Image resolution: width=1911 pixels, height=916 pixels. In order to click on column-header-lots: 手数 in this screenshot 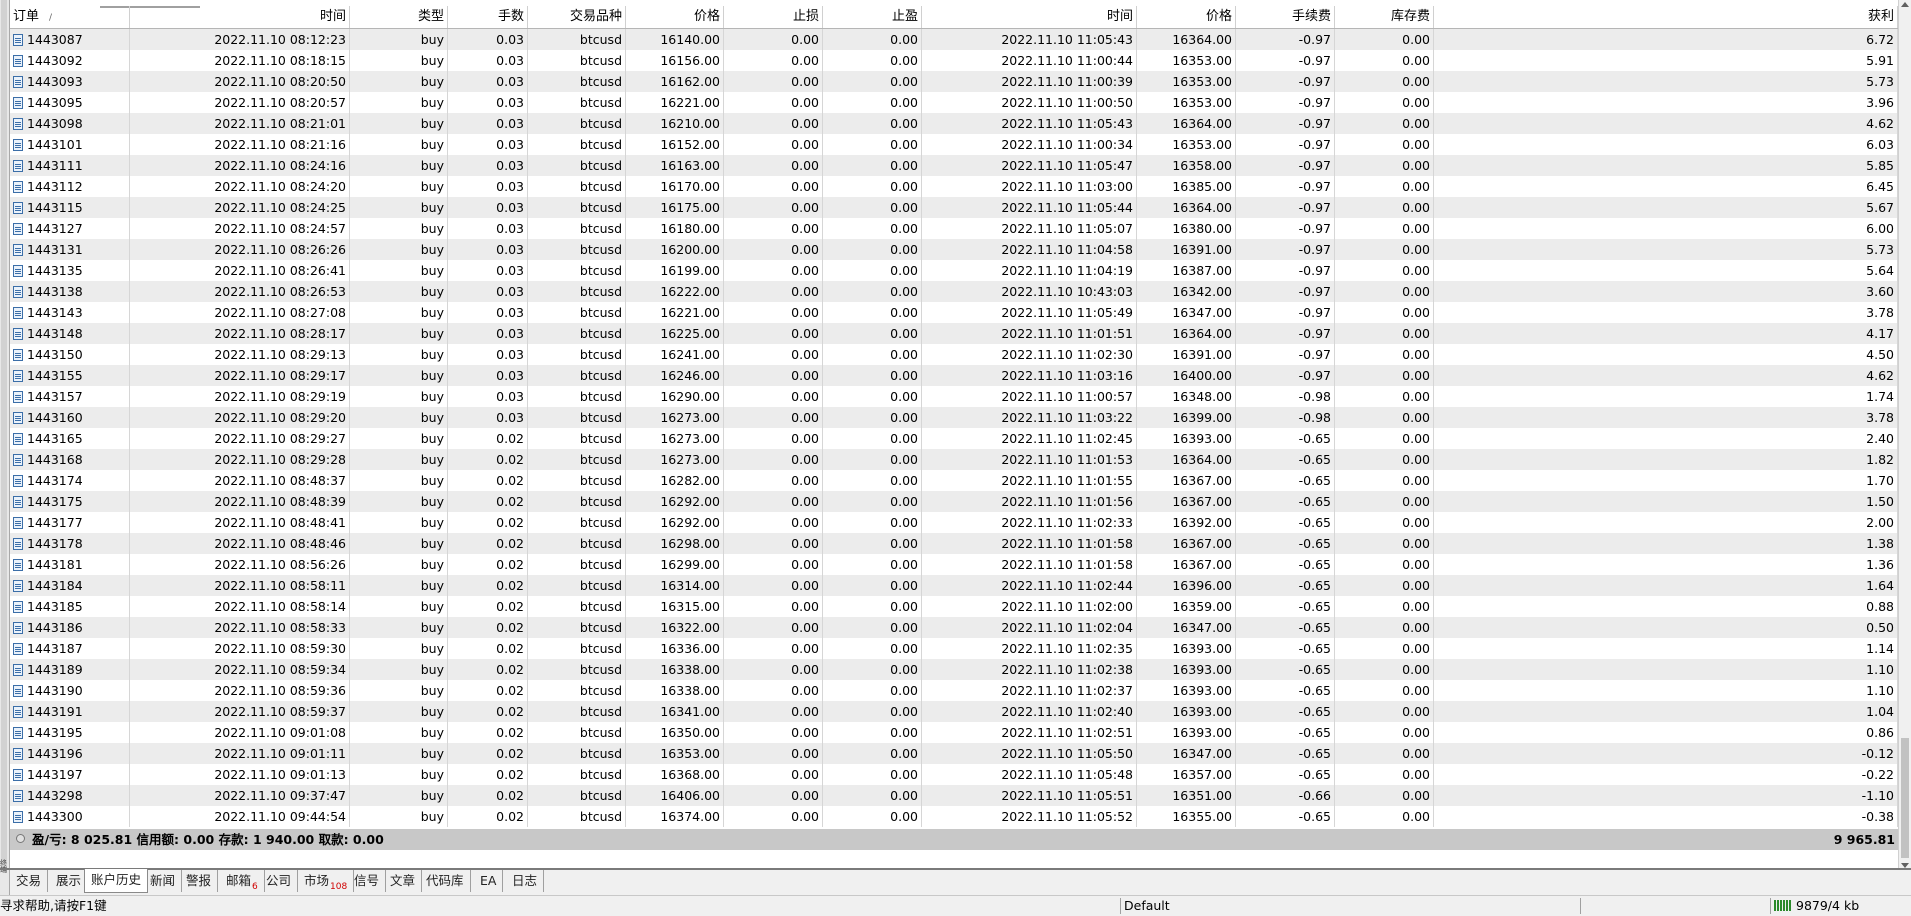, I will do `click(488, 17)`.